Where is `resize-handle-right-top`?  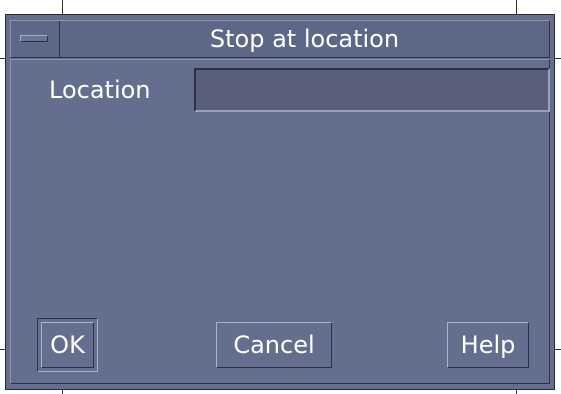
resize-handle-right-top is located at coordinates (558, 58).